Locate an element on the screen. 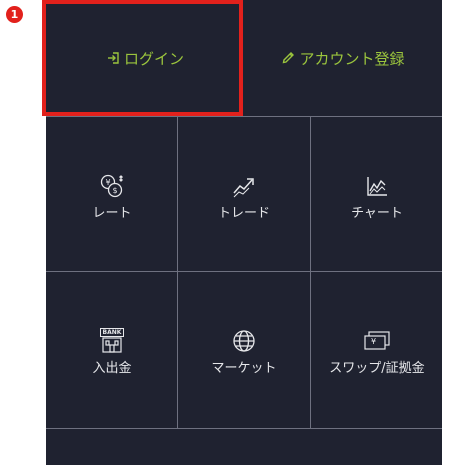  register-account-label: アカウント登録 is located at coordinates (352, 58).